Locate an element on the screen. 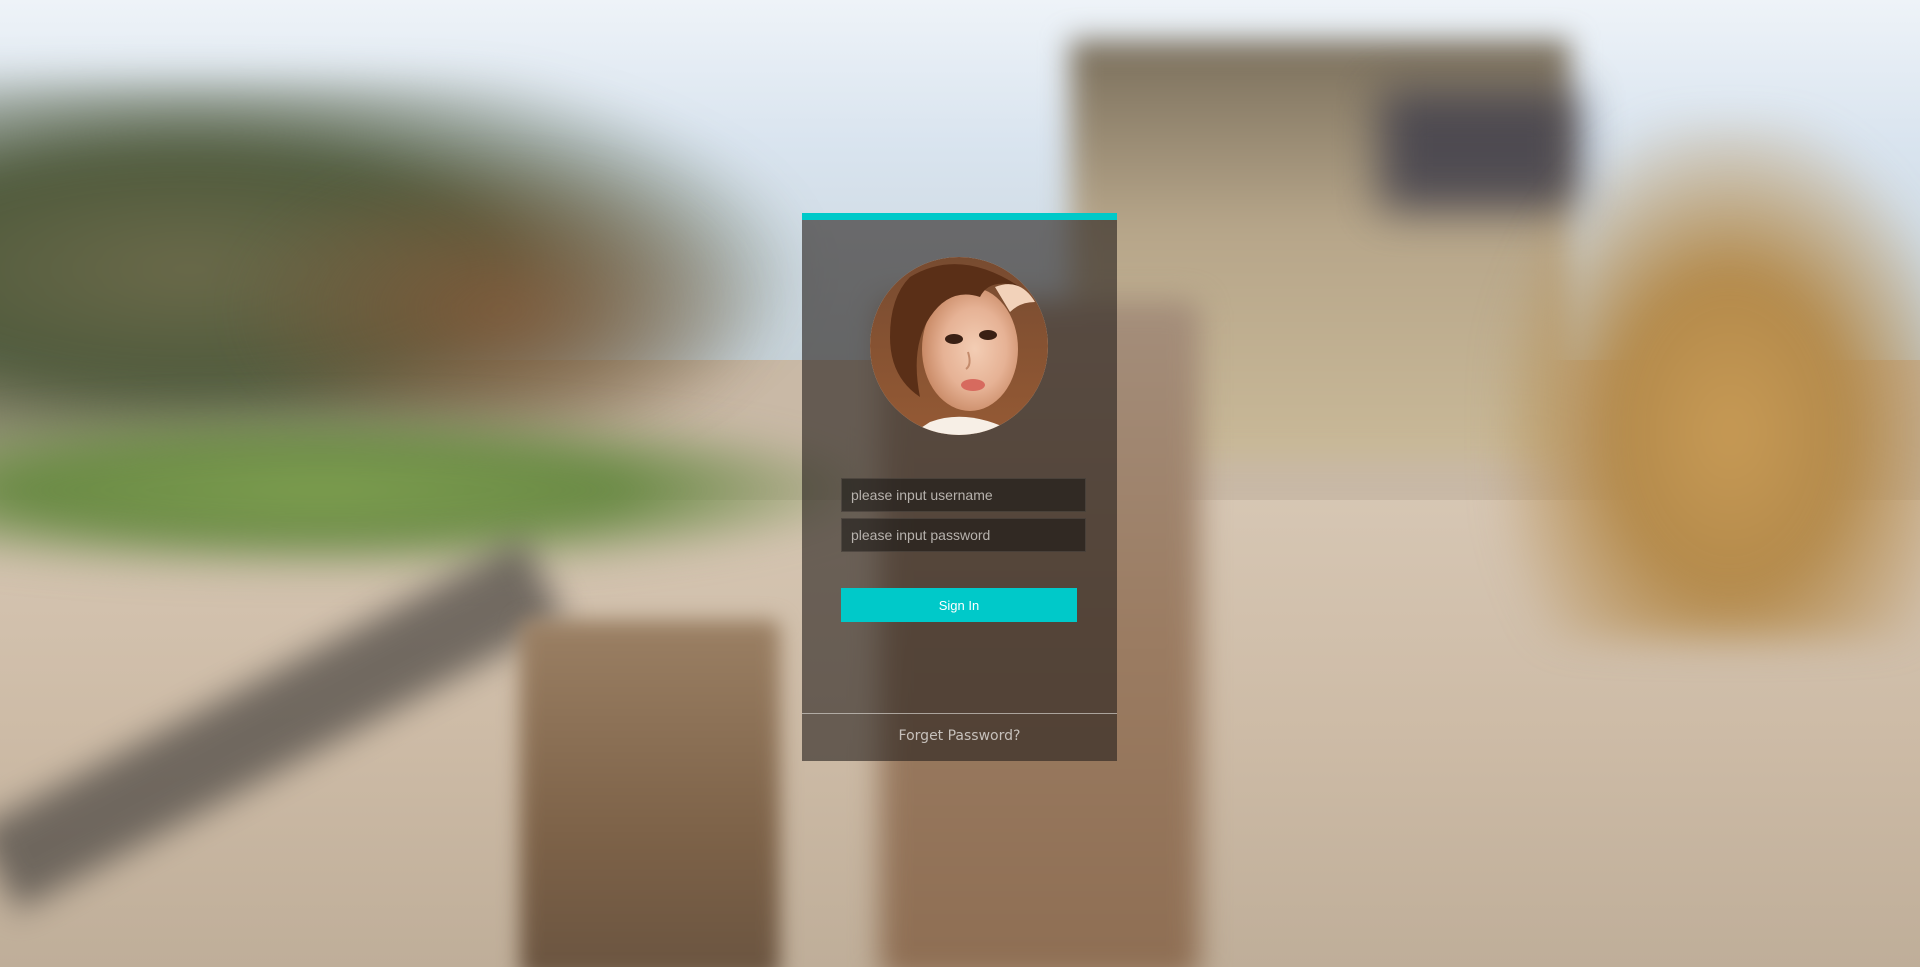 This screenshot has width=1920, height=967. password-input is located at coordinates (963, 535).